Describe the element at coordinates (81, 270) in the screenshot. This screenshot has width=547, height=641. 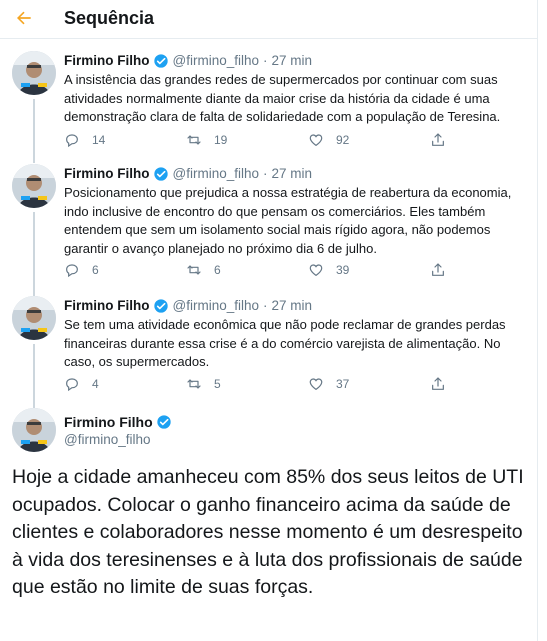
I see `reply-button: 6` at that location.